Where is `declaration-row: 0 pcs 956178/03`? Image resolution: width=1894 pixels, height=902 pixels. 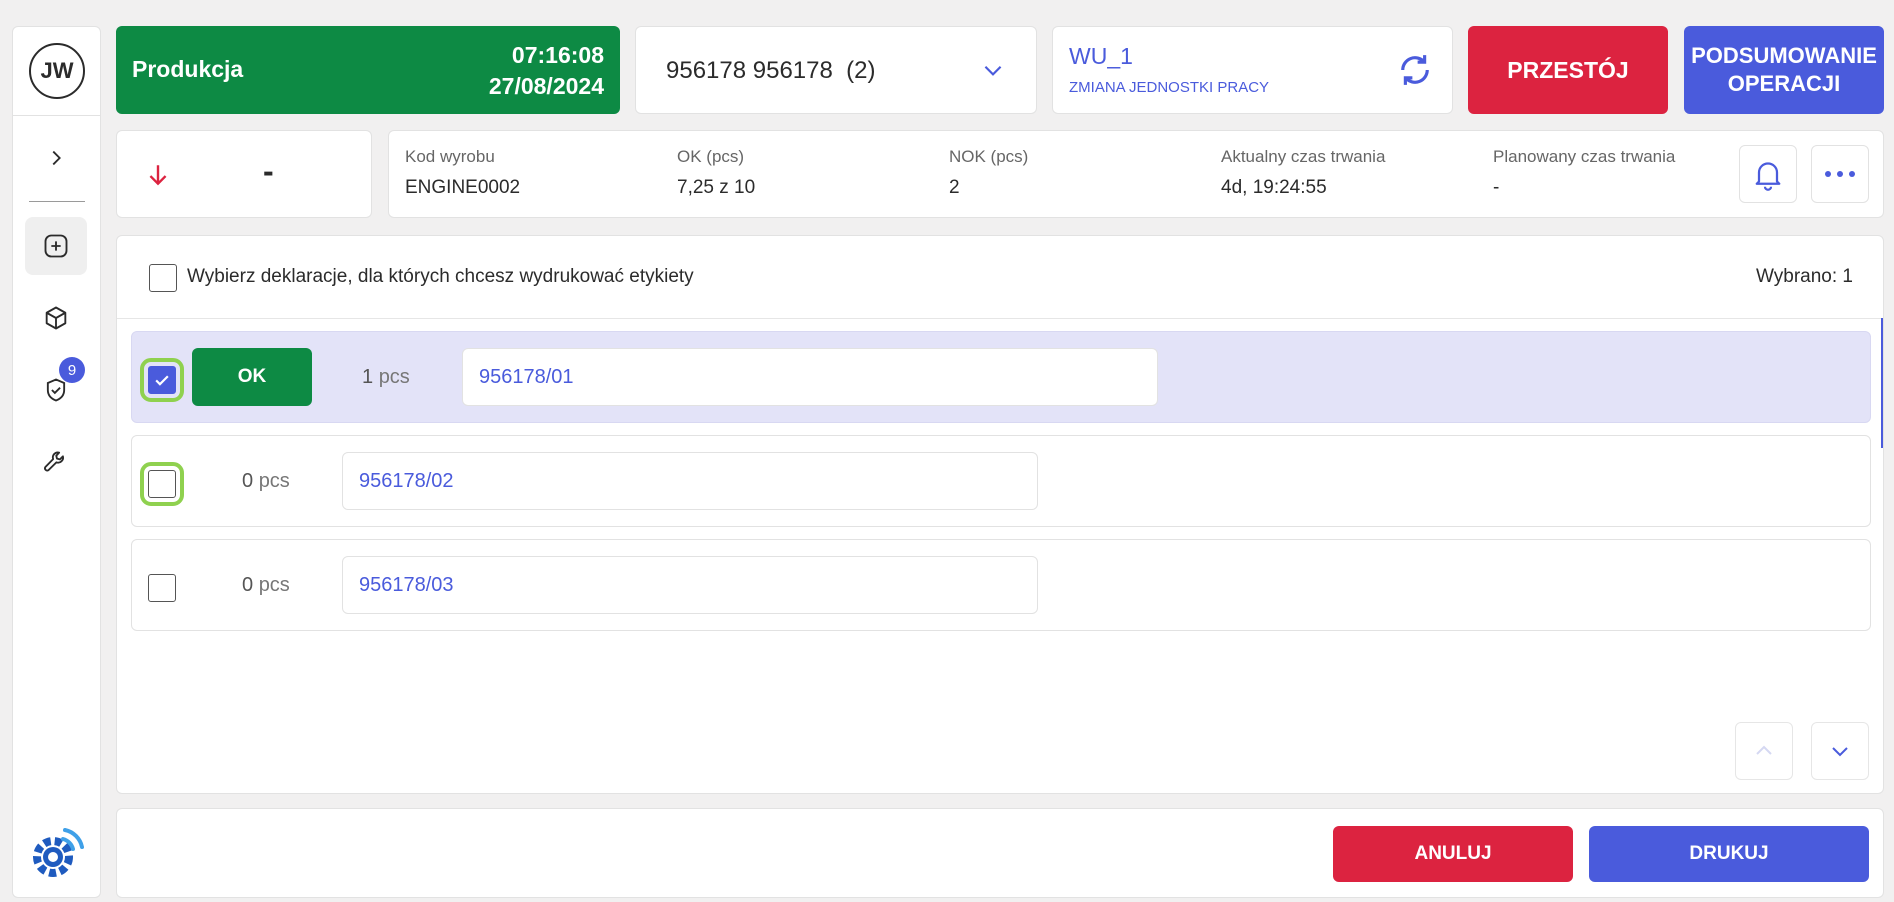
declaration-row: 0 pcs 956178/03 is located at coordinates (1001, 585).